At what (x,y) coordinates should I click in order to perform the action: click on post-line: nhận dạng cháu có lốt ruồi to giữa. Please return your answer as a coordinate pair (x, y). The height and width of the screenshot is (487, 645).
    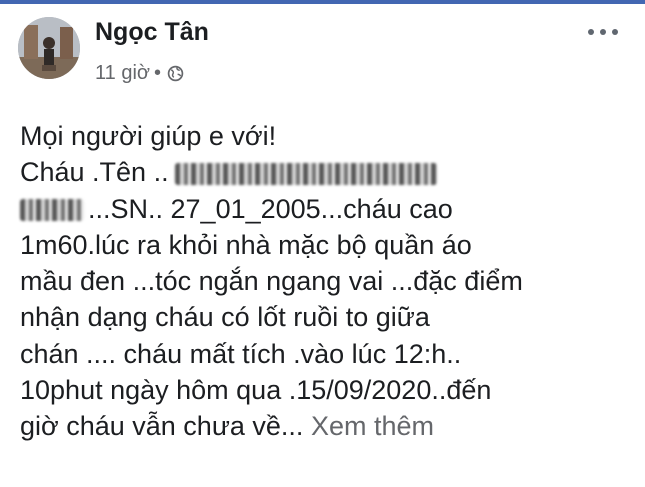
    Looking at the image, I should click on (225, 317).